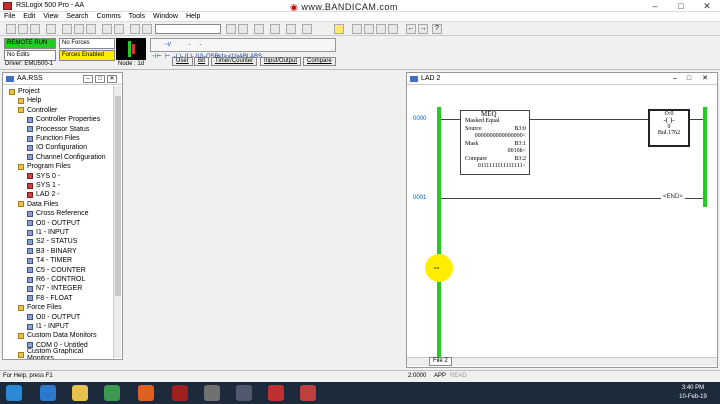  Describe the element at coordinates (23, 29) in the screenshot. I see `open-file-icon` at that location.